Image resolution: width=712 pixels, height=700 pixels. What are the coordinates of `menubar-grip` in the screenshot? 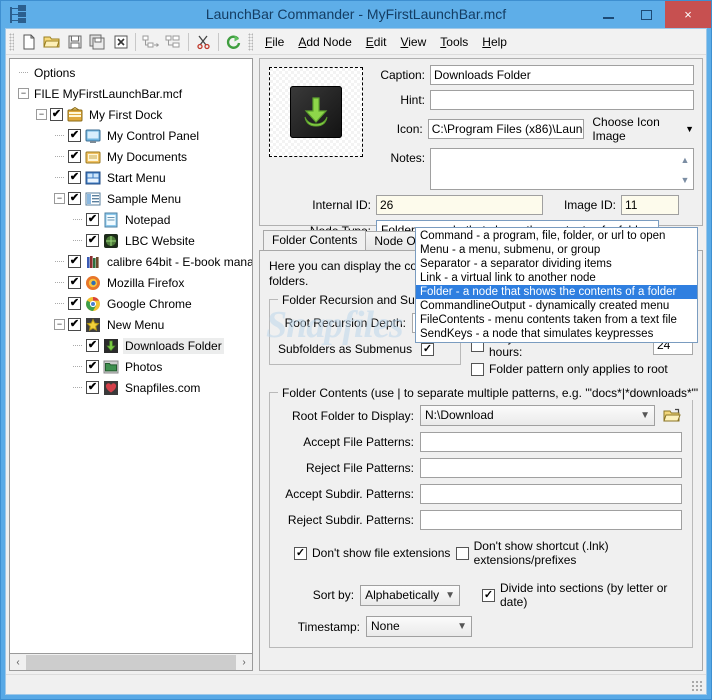 It's located at (250, 41).